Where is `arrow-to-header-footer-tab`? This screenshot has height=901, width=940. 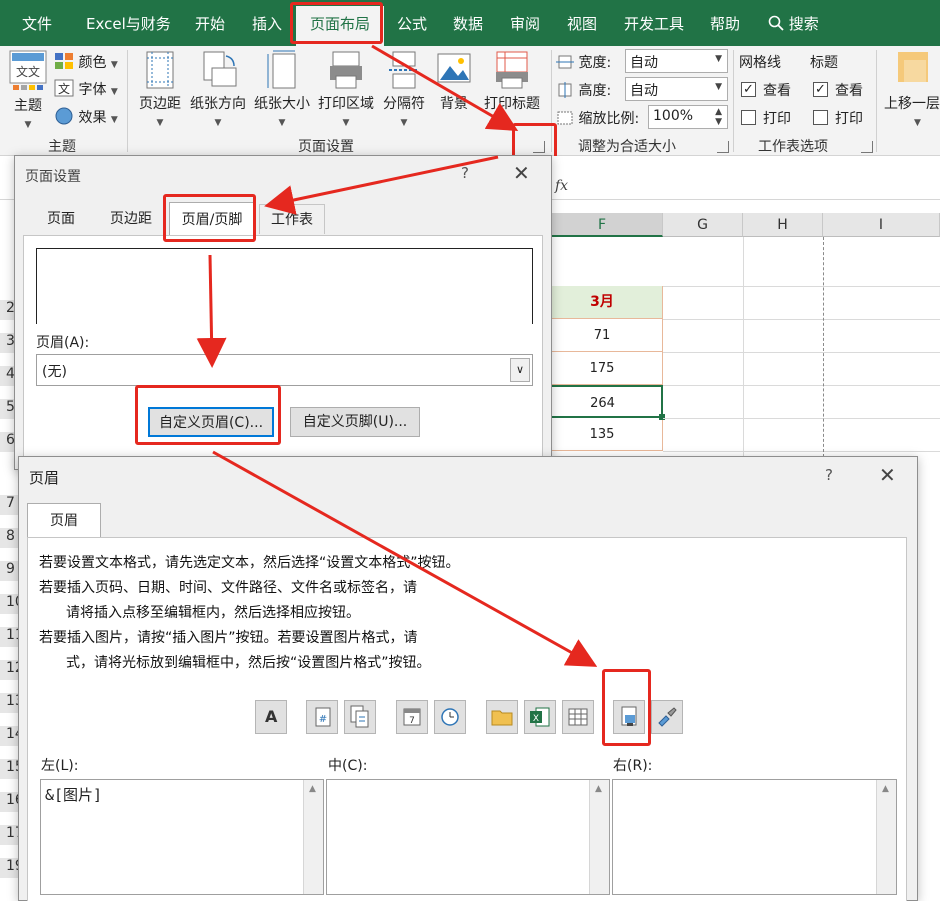
arrow-to-header-footer-tab is located at coordinates (381, 185).